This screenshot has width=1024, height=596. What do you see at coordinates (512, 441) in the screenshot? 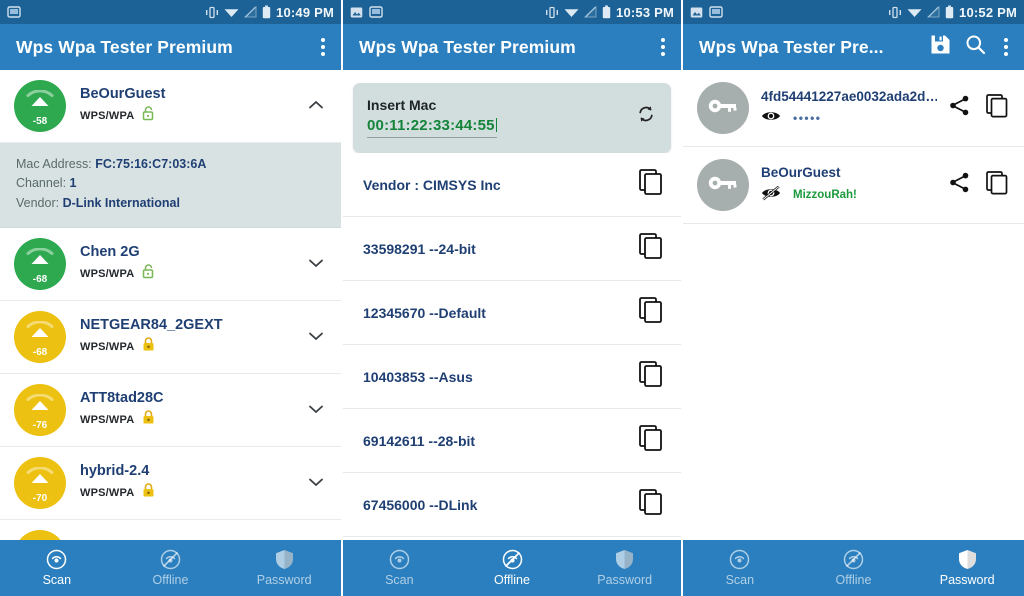
I see `pin-row: 69142611 --28-bit` at bounding box center [512, 441].